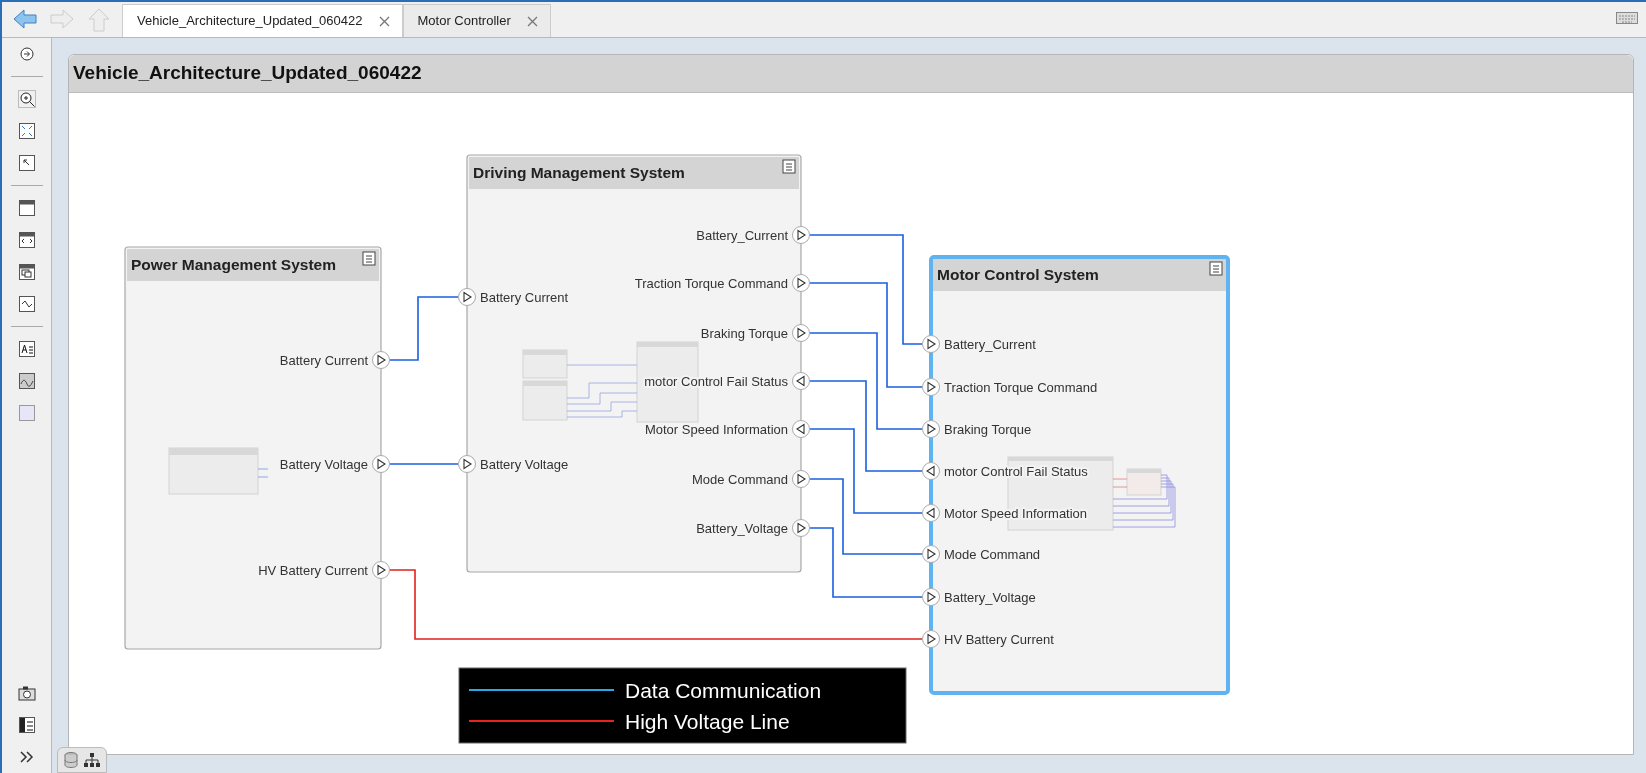 This screenshot has width=1646, height=773. What do you see at coordinates (262, 20) in the screenshot?
I see `document-tab: Vehicle_Architecture_Updated_060422` at bounding box center [262, 20].